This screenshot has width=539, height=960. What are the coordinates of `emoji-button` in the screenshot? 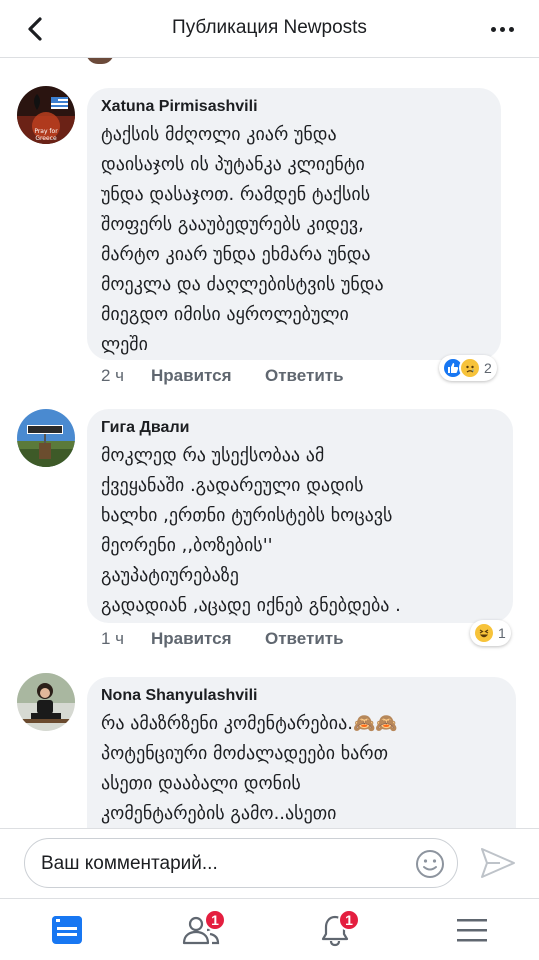 It's located at (430, 864).